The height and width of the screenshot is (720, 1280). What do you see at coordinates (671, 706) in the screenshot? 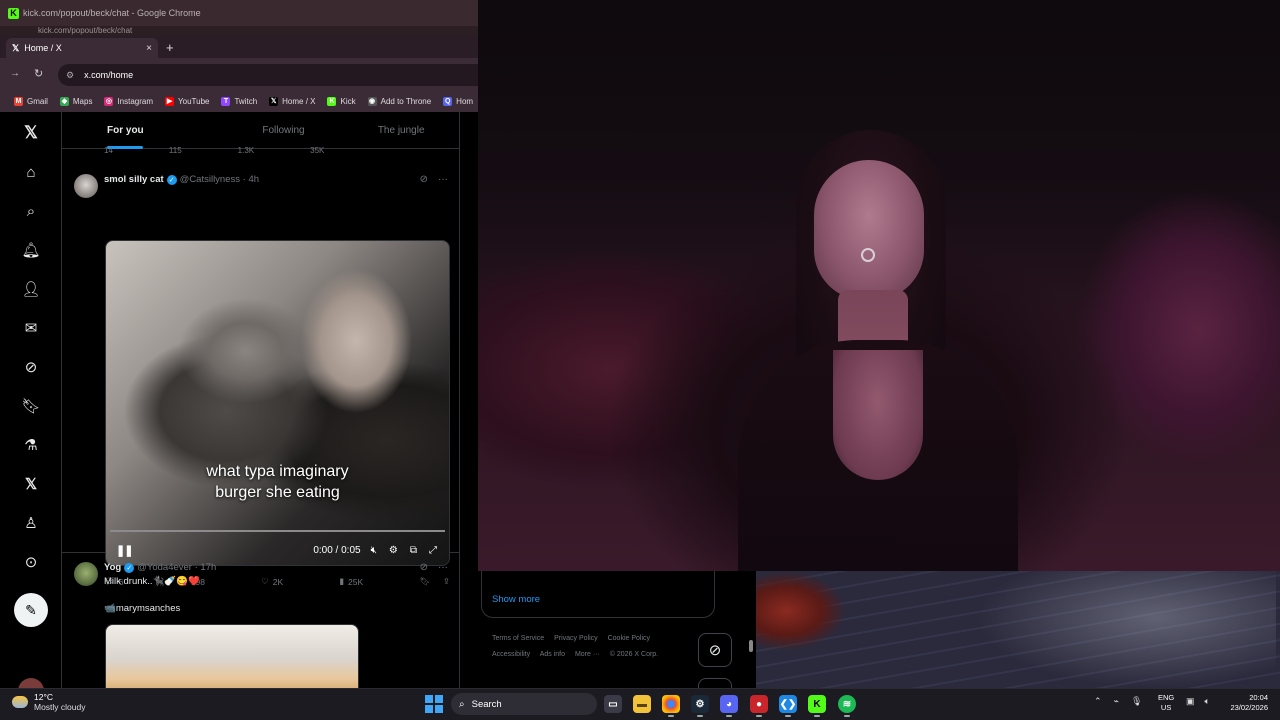
I see `chrome-icon` at bounding box center [671, 706].